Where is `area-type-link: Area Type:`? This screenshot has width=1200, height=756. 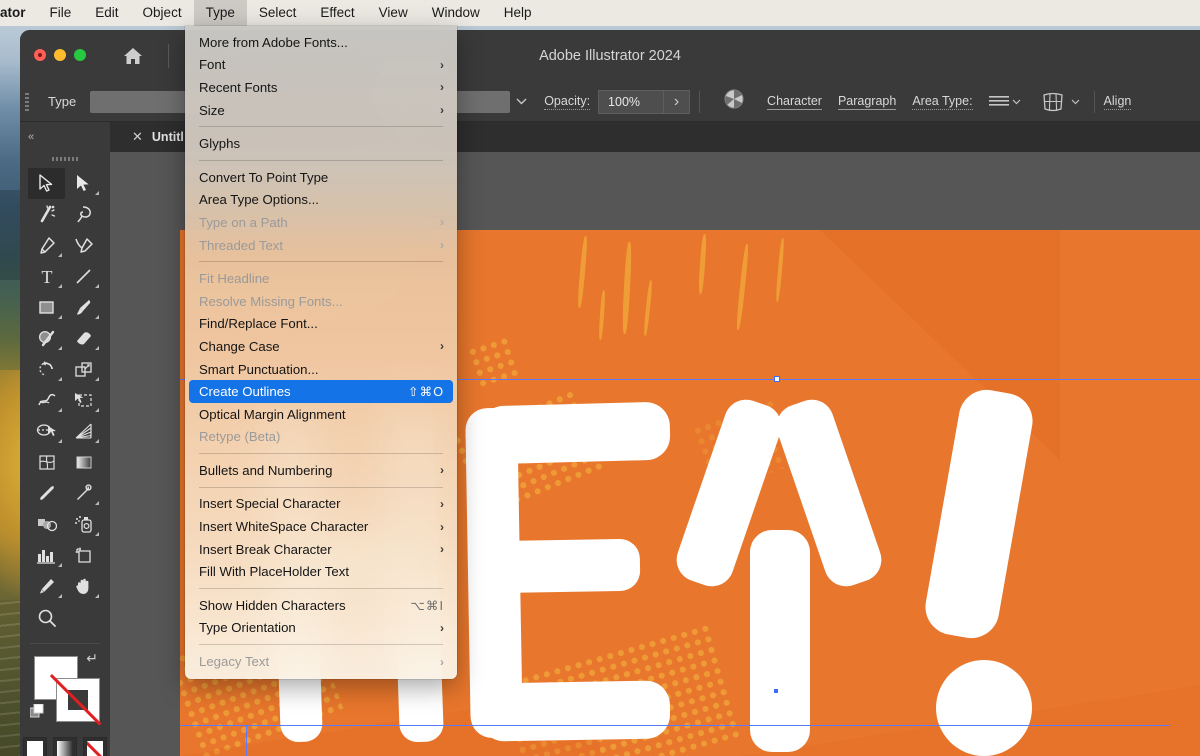 area-type-link: Area Type: is located at coordinates (942, 102).